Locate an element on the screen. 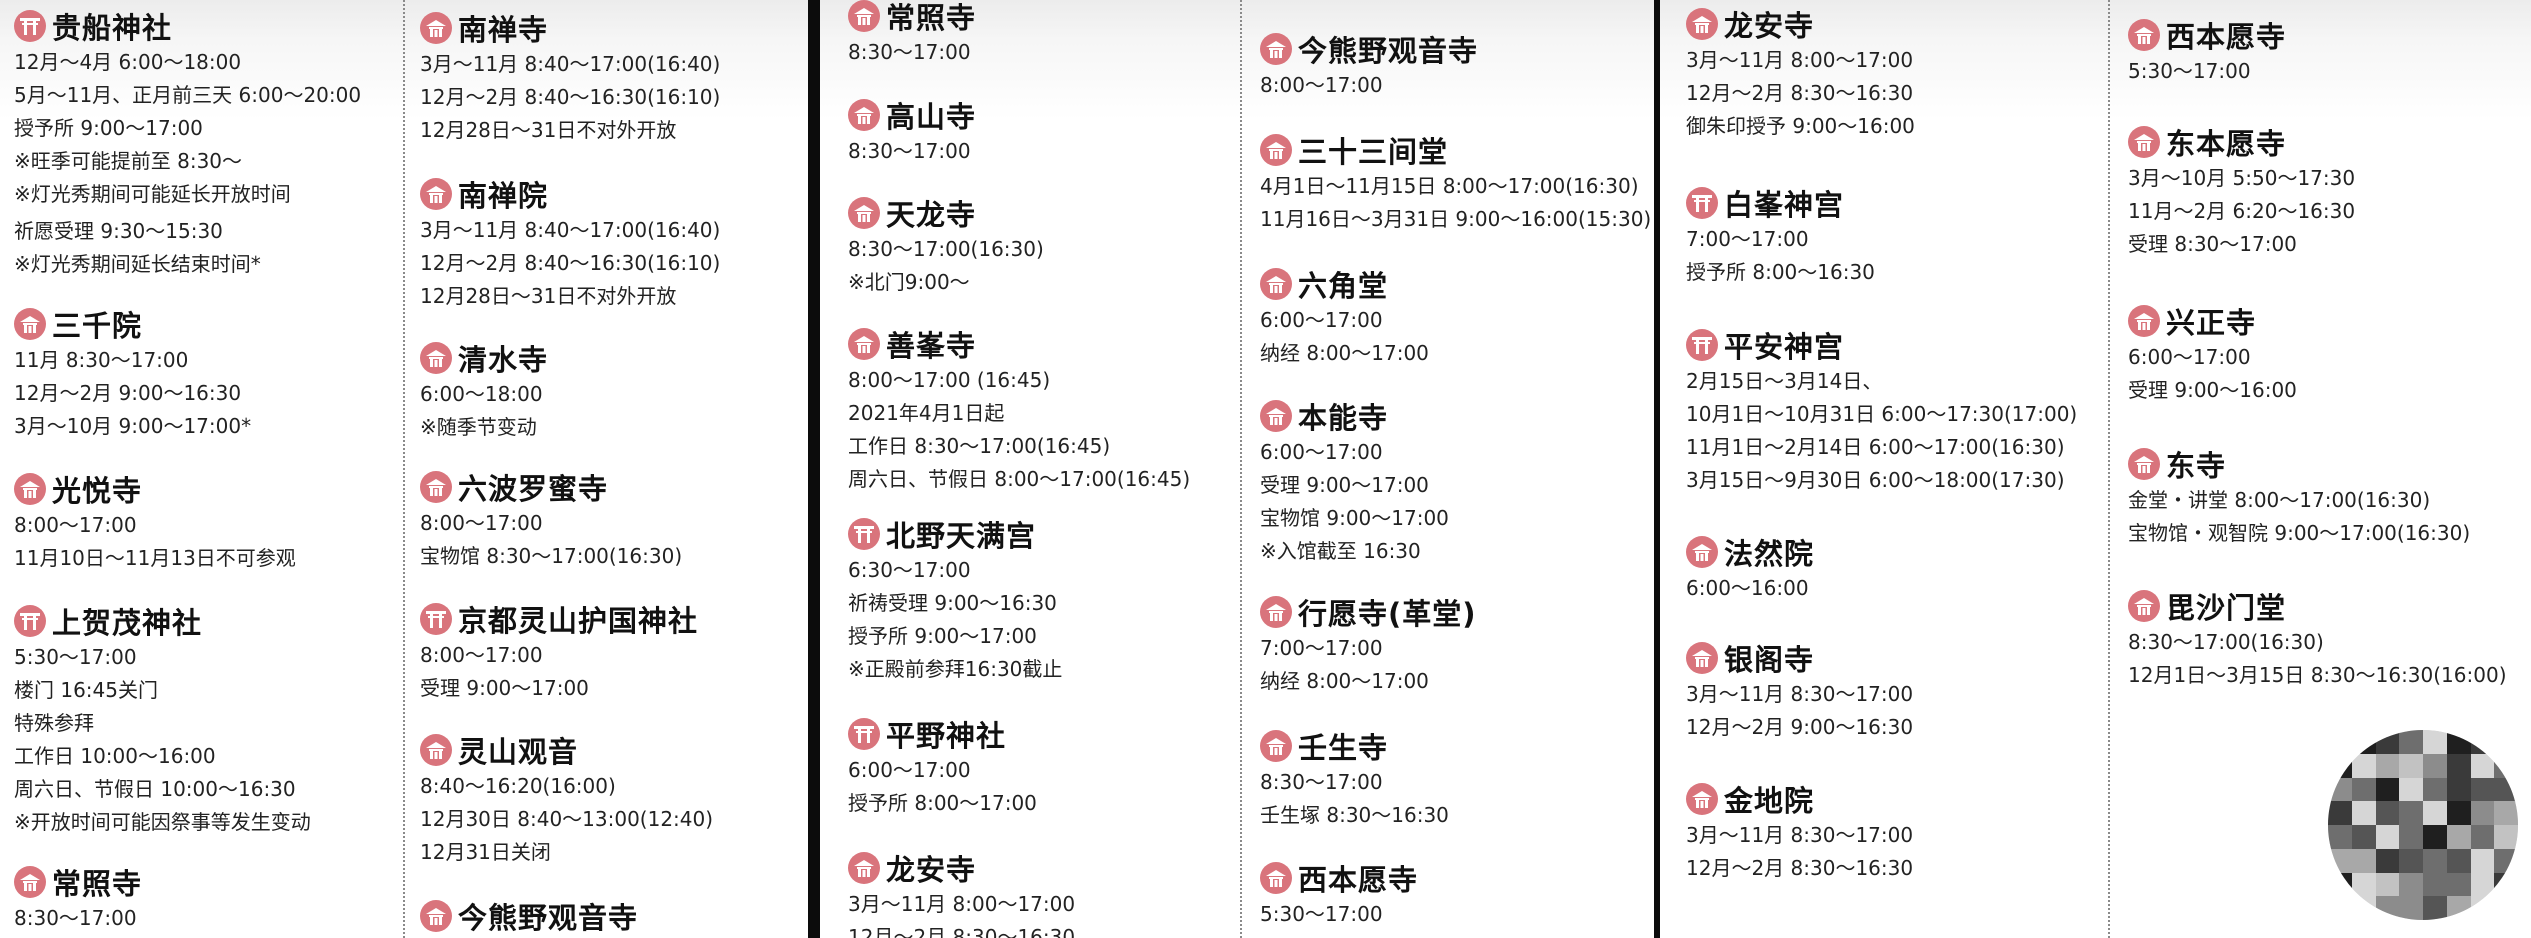 The width and height of the screenshot is (2531, 938). hours-line: 6:00〜17:00 is located at coordinates (2189, 357).